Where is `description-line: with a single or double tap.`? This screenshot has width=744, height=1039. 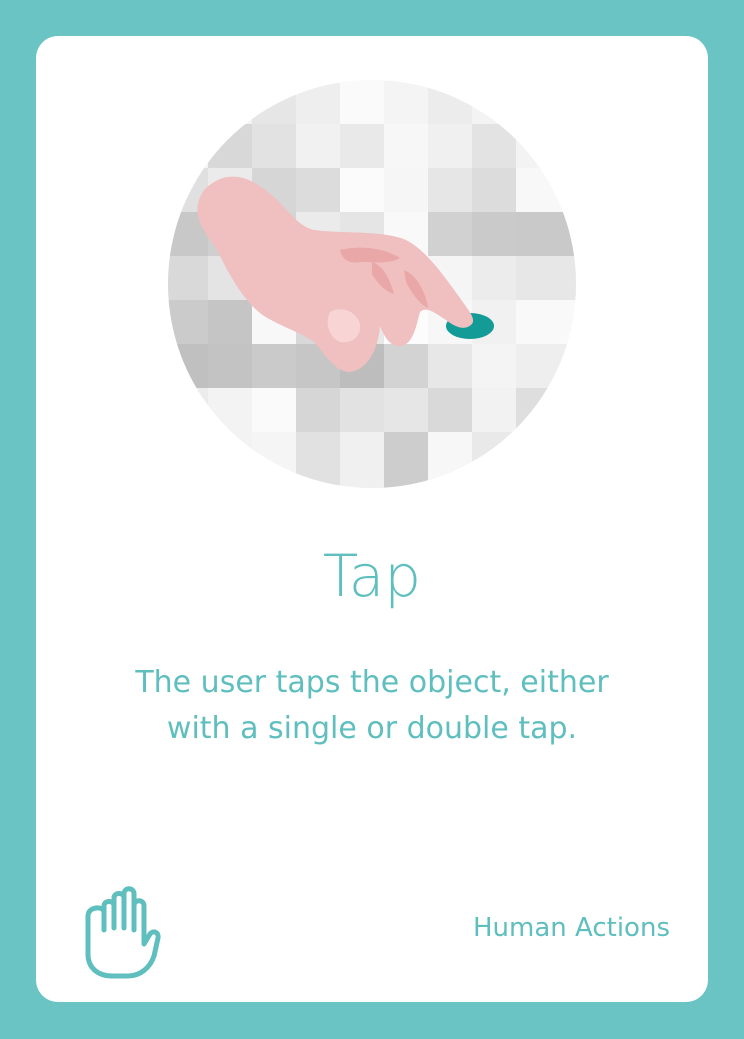
description-line: with a single or double tap. is located at coordinates (372, 728).